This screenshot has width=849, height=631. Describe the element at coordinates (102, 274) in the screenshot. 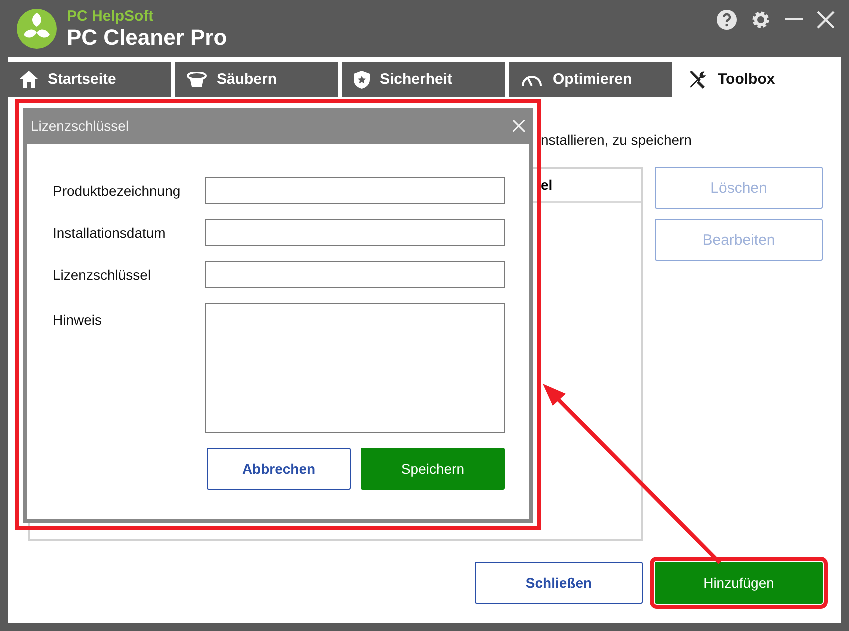

I see `field-label: Lizenzschlüssel` at that location.